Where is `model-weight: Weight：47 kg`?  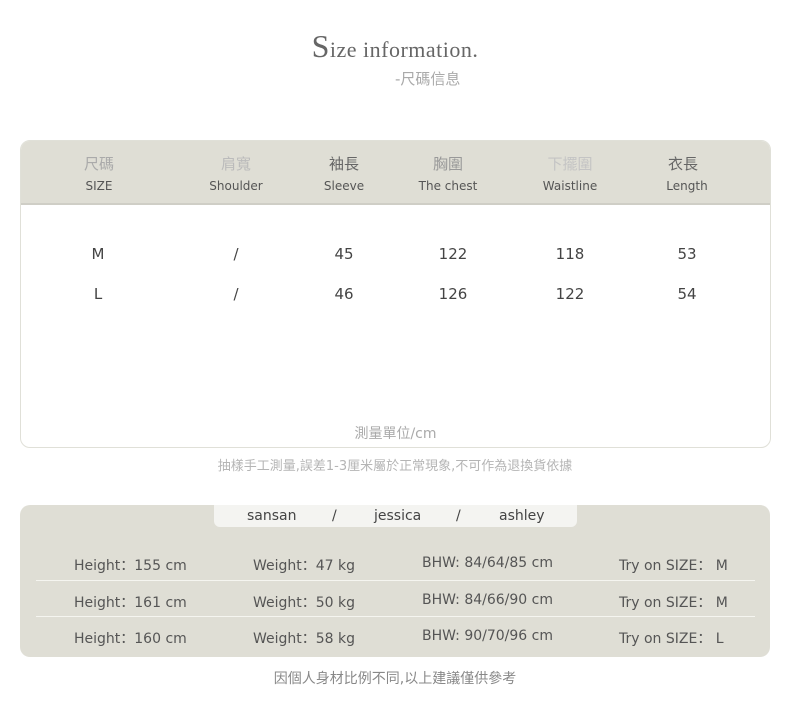
model-weight: Weight：47 kg is located at coordinates (304, 566).